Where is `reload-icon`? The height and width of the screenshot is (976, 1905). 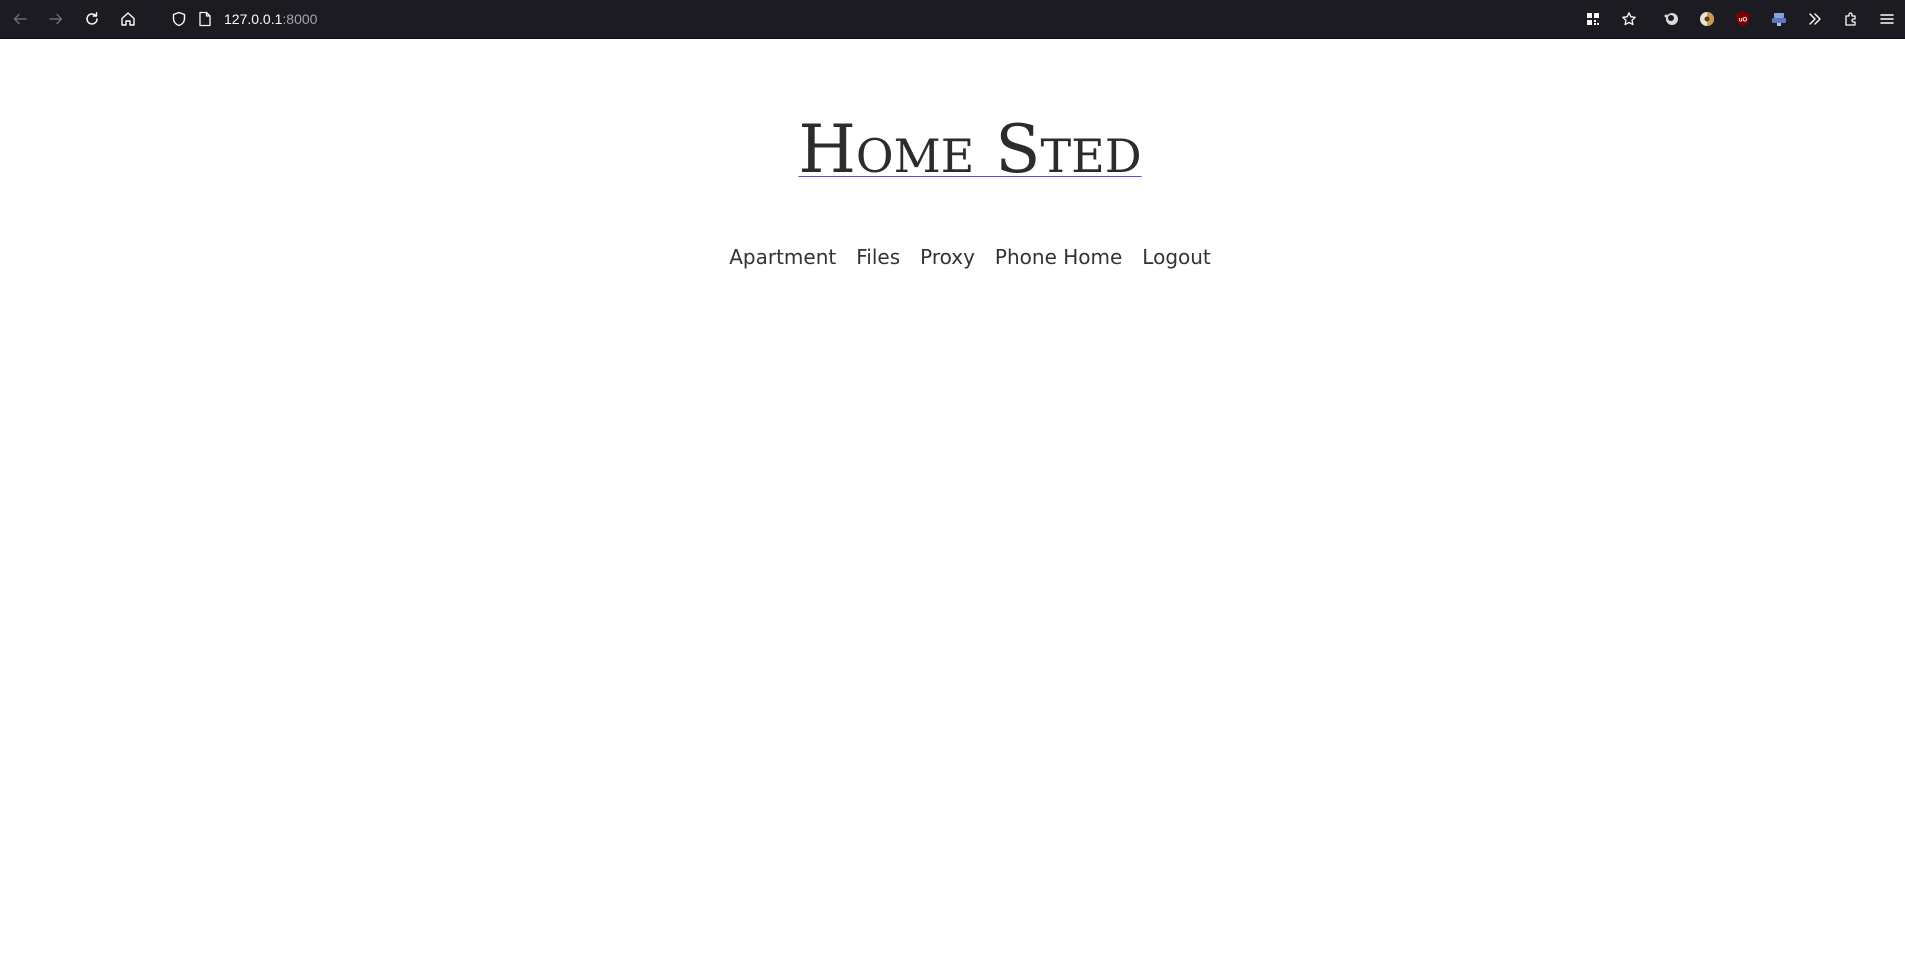
reload-icon is located at coordinates (92, 18).